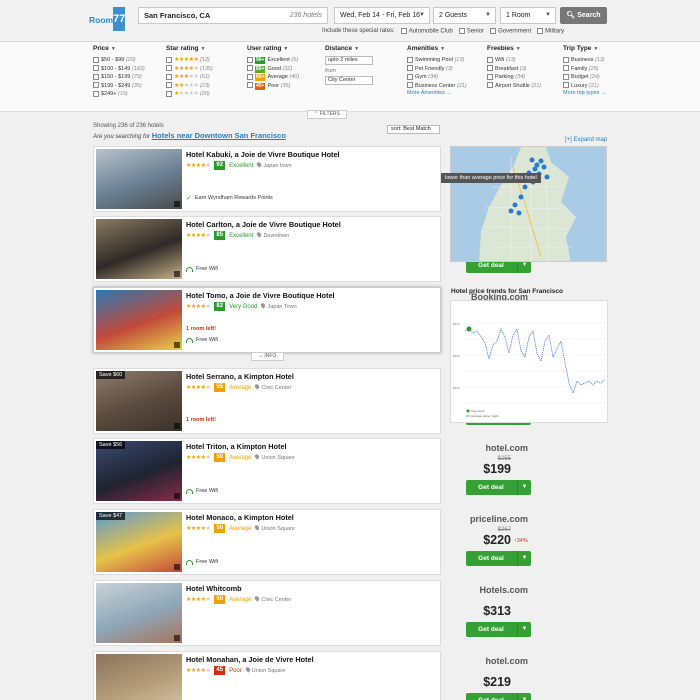 Image resolution: width=700 pixels, height=700 pixels. What do you see at coordinates (349, 60) in the screenshot?
I see `distance-select: upto 2 miles` at bounding box center [349, 60].